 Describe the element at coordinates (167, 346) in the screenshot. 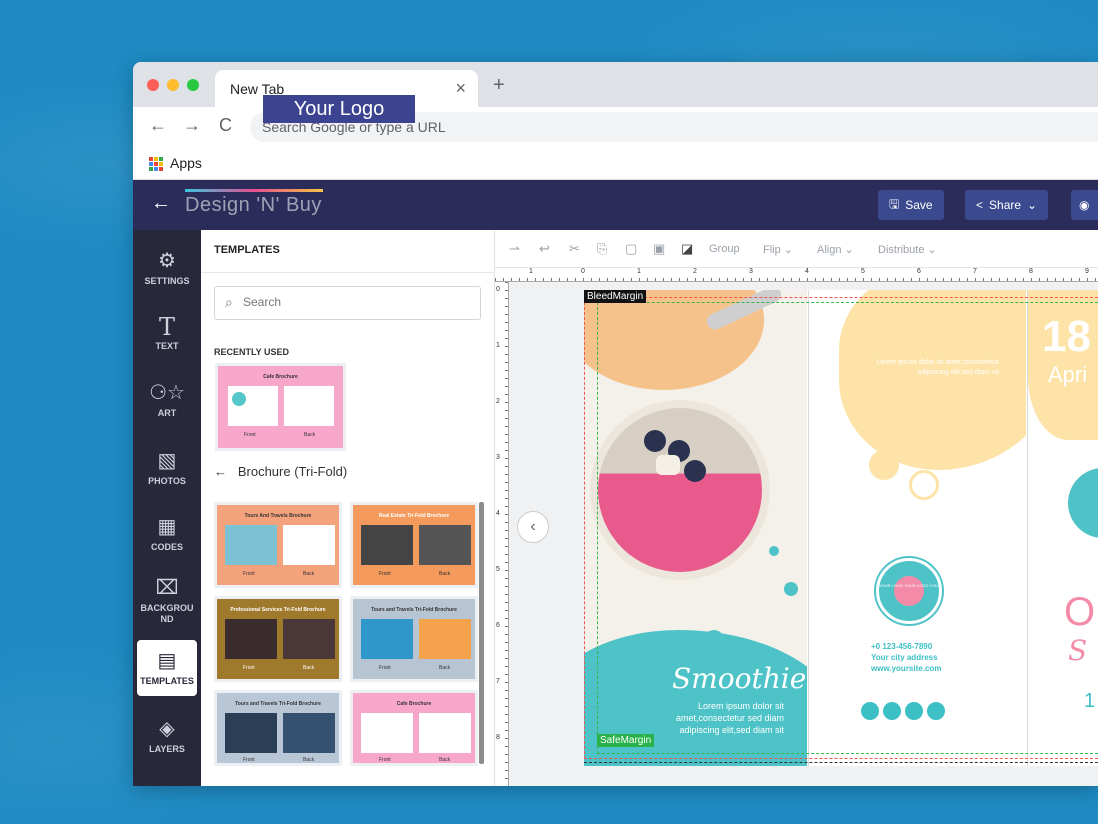

I see `sidebar-item-label: TEXT` at that location.